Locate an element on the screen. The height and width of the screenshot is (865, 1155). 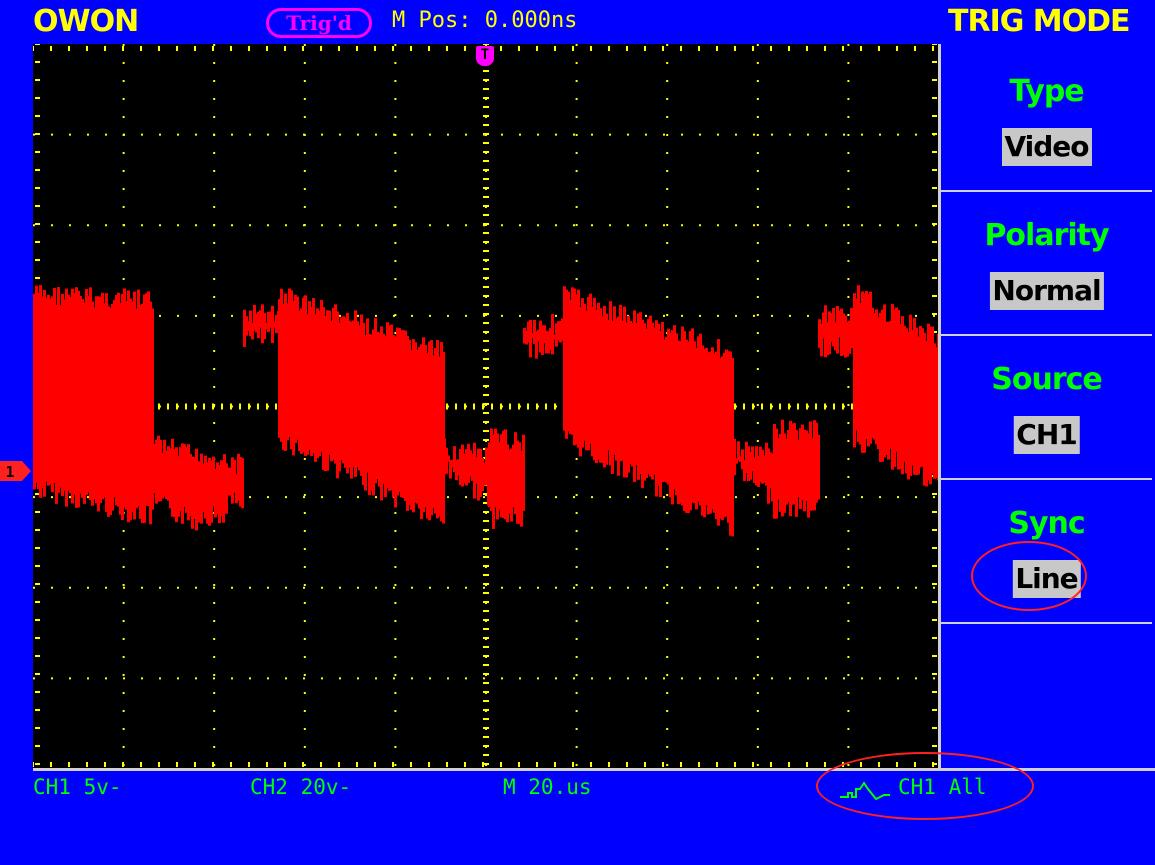
menu-item-empty is located at coordinates (1046, 696).